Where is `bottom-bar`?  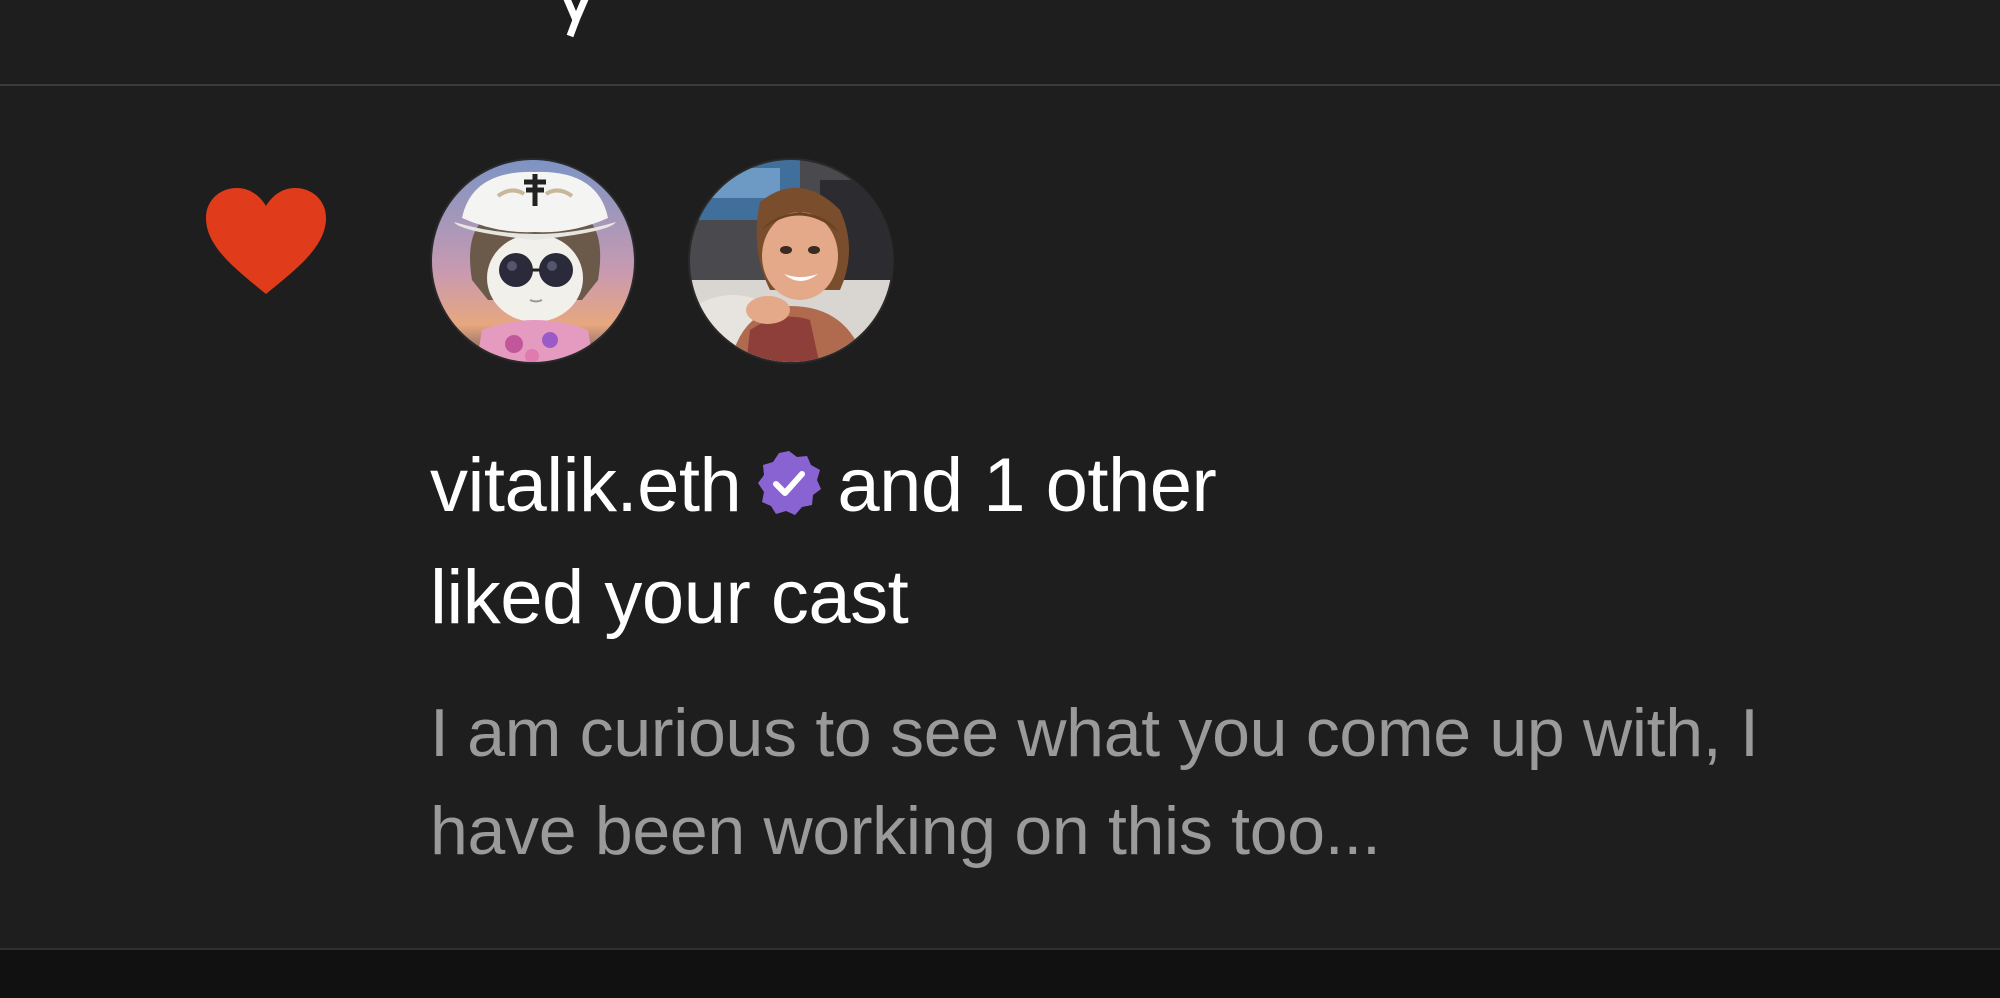 bottom-bar is located at coordinates (1000, 973).